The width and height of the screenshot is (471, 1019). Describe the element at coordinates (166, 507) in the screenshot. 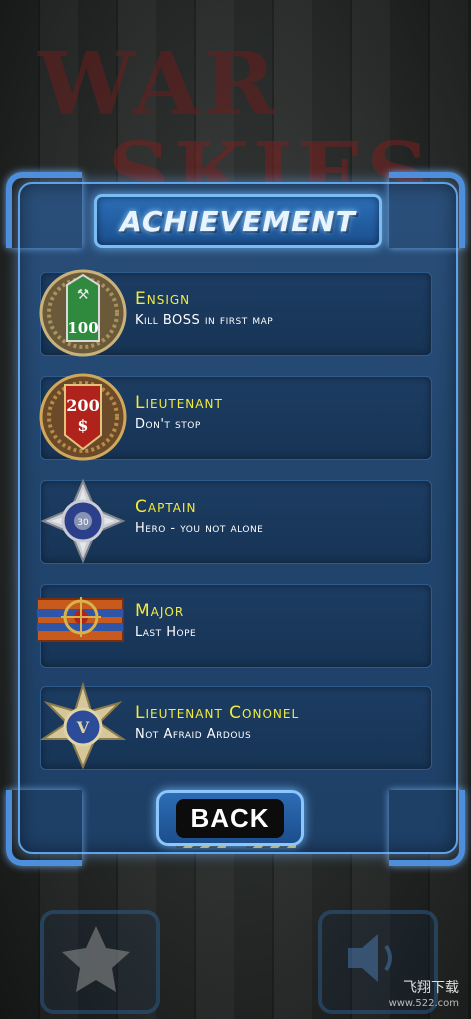

I see `achievement-name: Captain` at that location.